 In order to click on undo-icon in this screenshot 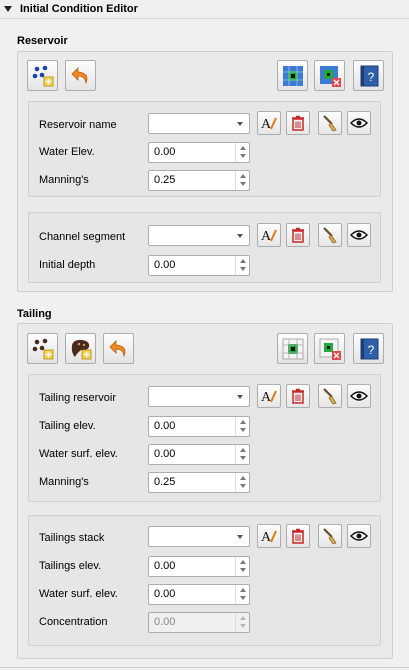, I will do `click(78, 75)`.